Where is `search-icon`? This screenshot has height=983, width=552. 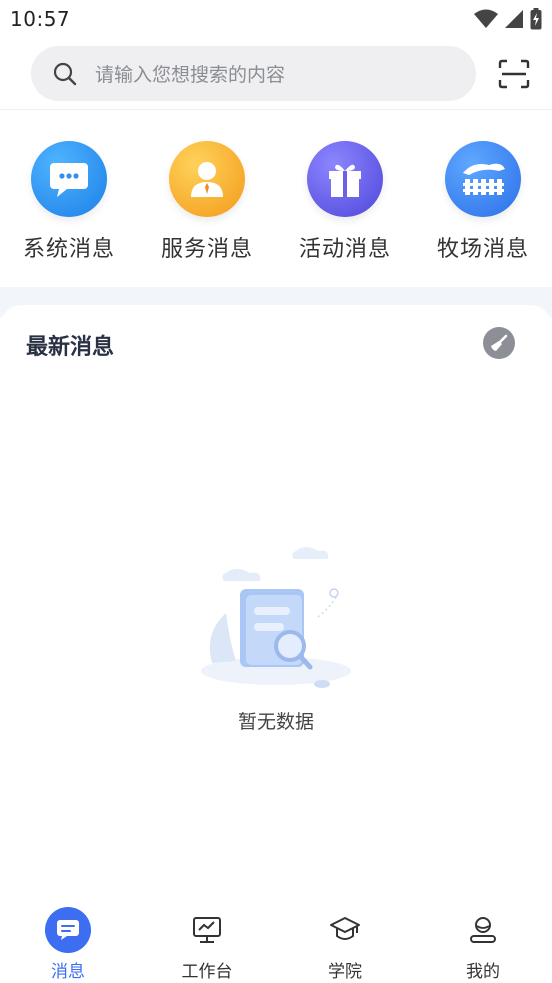 search-icon is located at coordinates (65, 73).